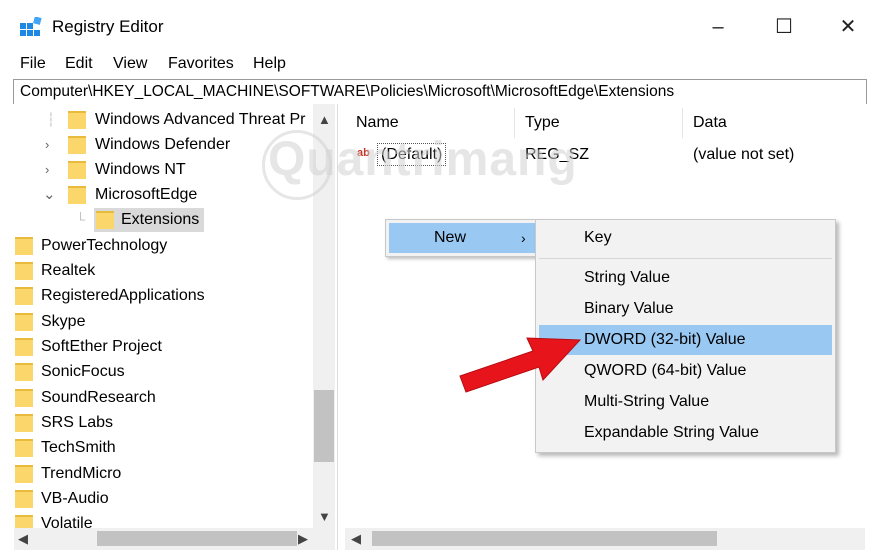 Image resolution: width=870 pixels, height=554 pixels. I want to click on submenu-item-expandable-string-value: Expandable String Value, so click(685, 433).